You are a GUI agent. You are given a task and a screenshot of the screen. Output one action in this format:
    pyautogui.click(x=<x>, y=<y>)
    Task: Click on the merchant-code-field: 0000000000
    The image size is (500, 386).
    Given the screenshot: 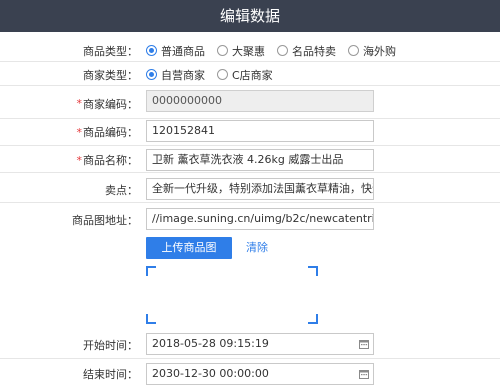 What is the action you would take?
    pyautogui.click(x=260, y=101)
    